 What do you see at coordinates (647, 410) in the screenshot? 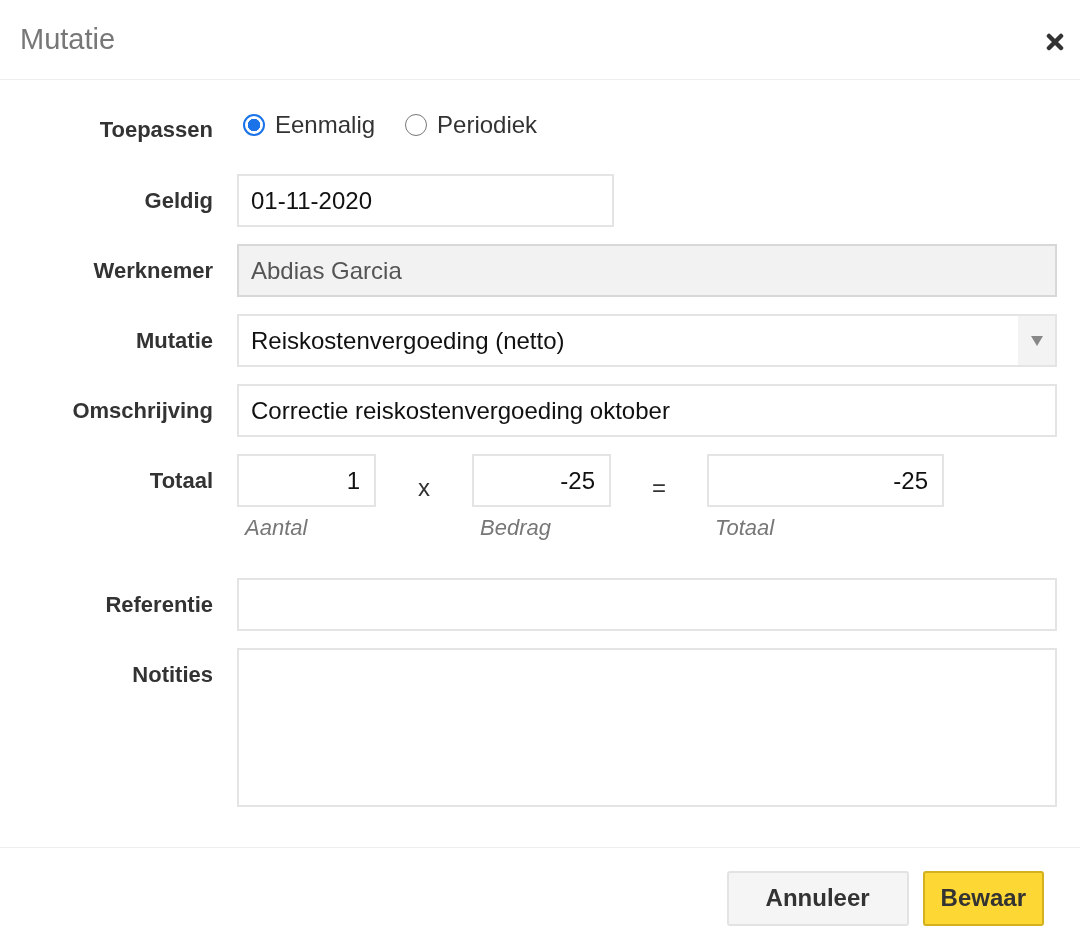
I see `text-field: Correctie reiskostenvergoeding oktober` at bounding box center [647, 410].